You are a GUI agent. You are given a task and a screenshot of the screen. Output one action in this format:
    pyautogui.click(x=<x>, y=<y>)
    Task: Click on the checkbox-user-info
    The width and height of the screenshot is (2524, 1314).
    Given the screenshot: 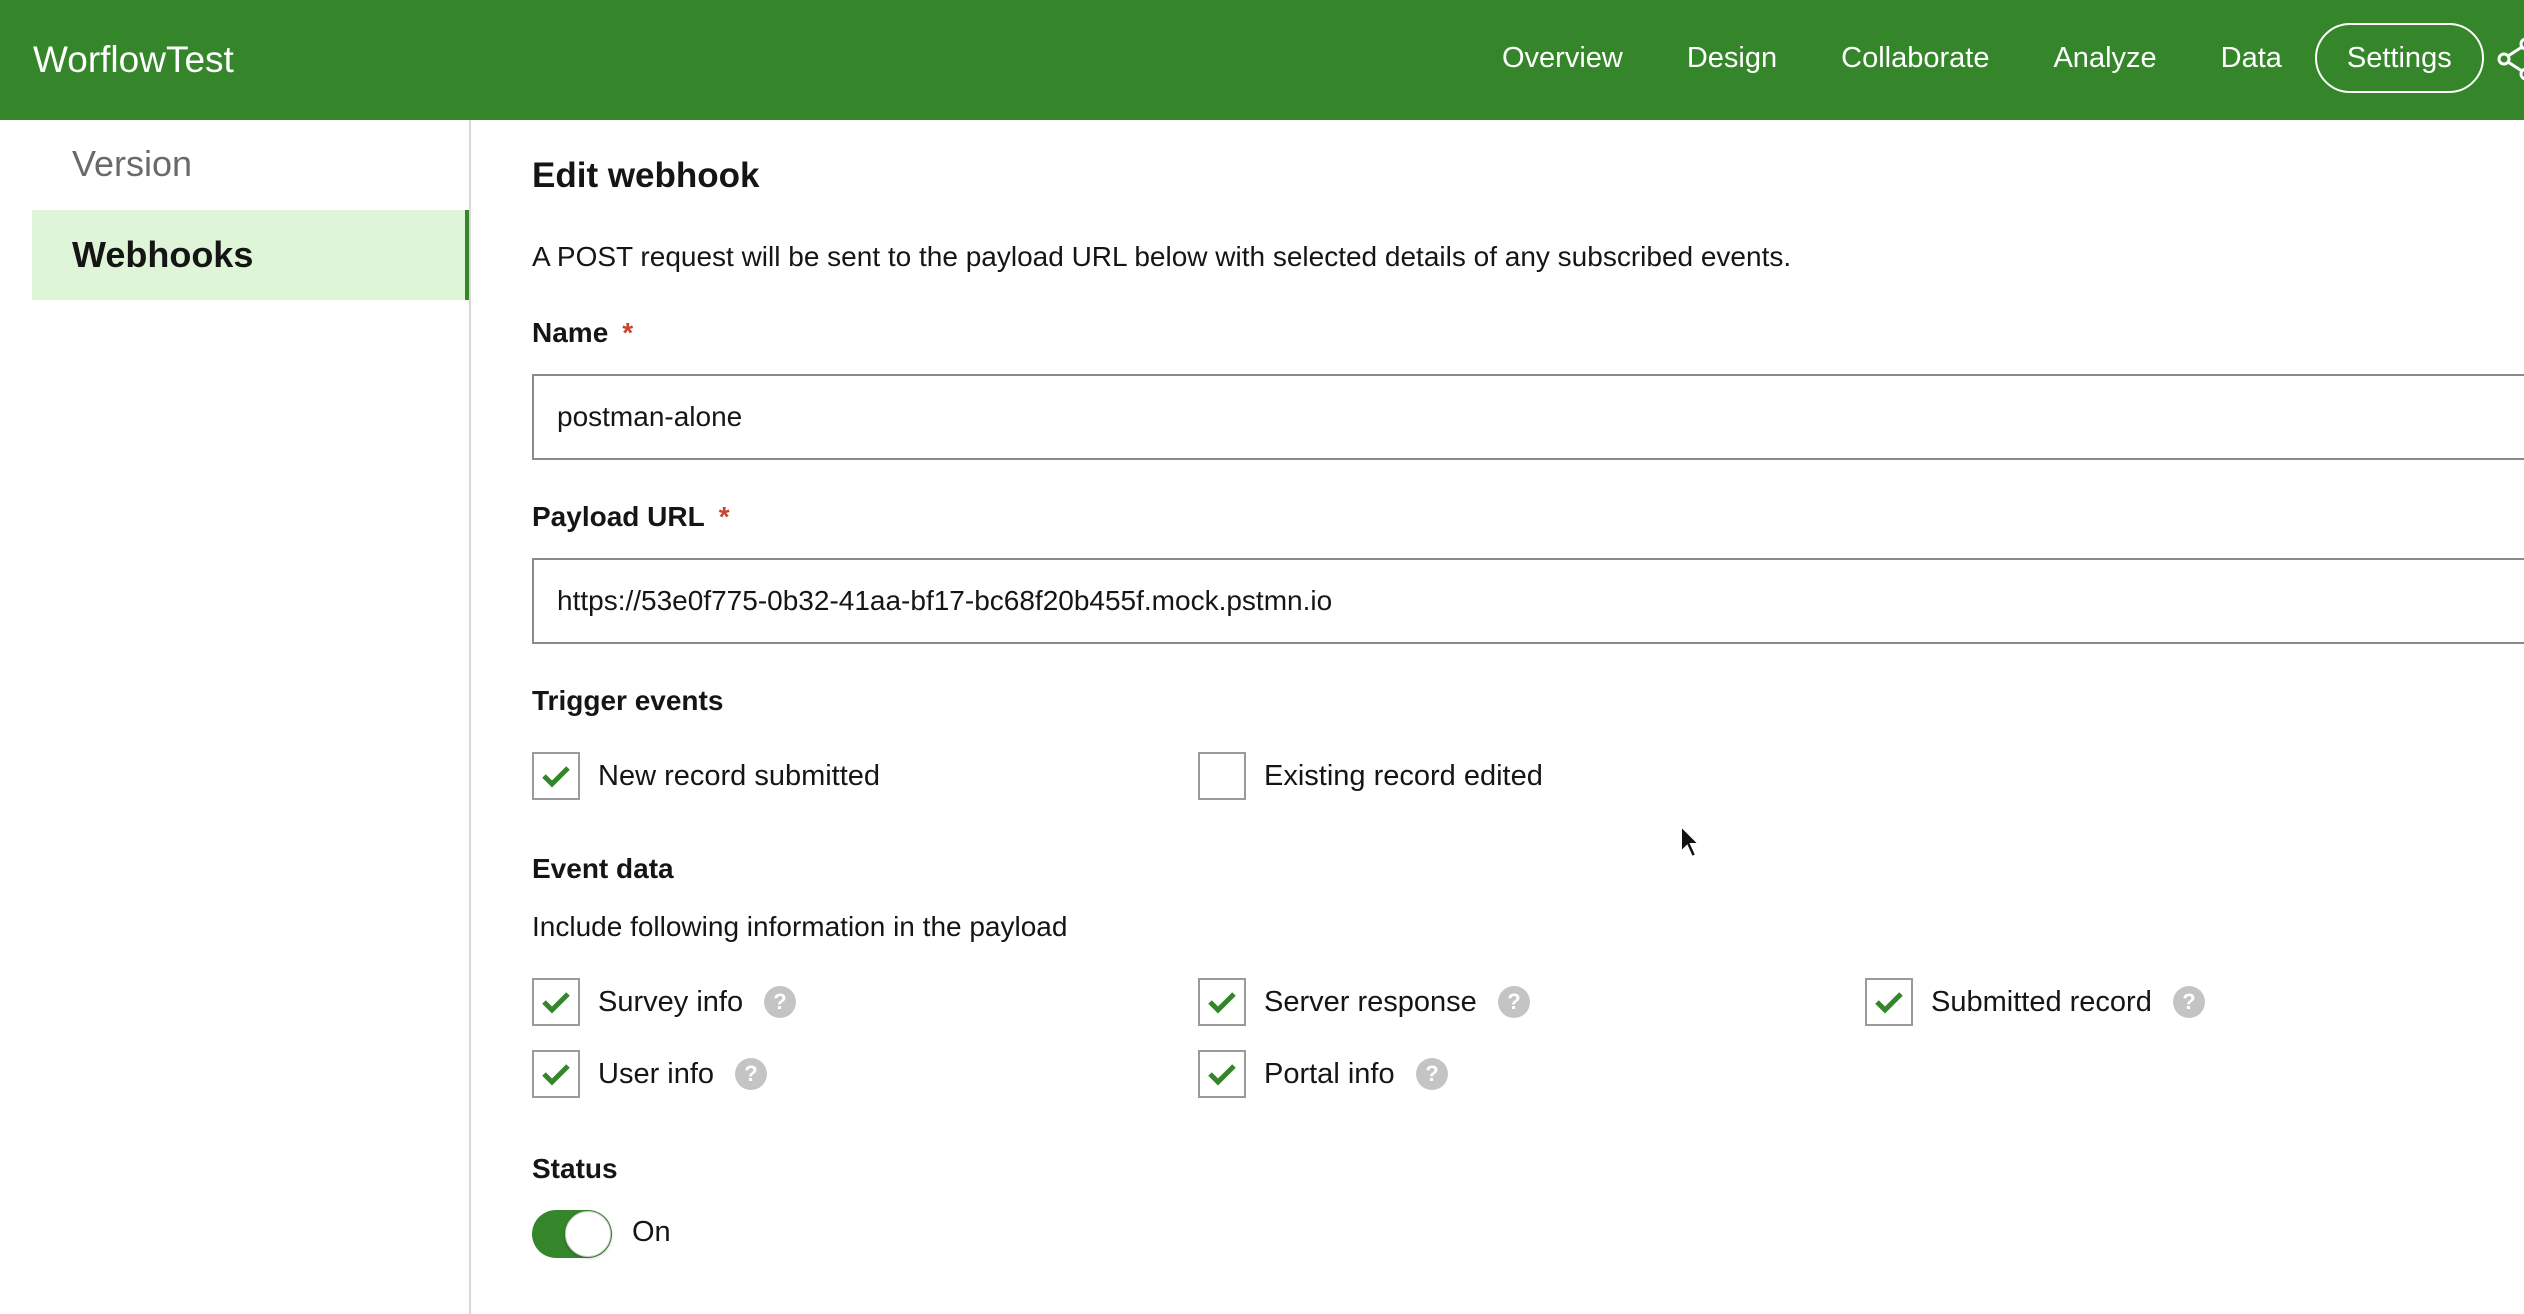 What is the action you would take?
    pyautogui.click(x=556, y=1074)
    